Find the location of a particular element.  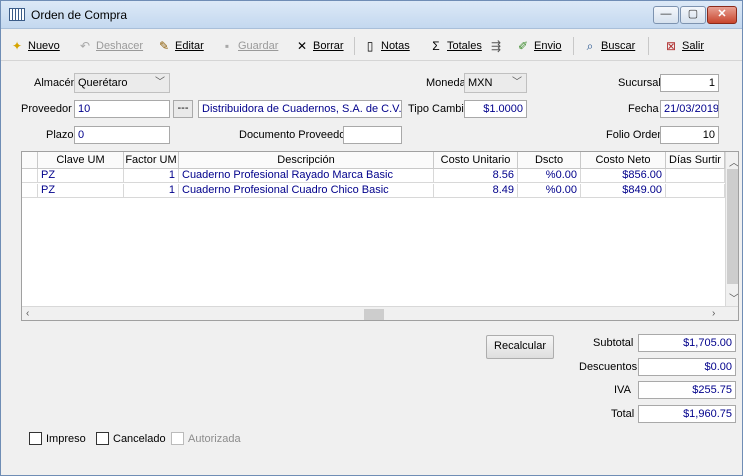

fecha-label: Fecha is located at coordinates (643, 109).